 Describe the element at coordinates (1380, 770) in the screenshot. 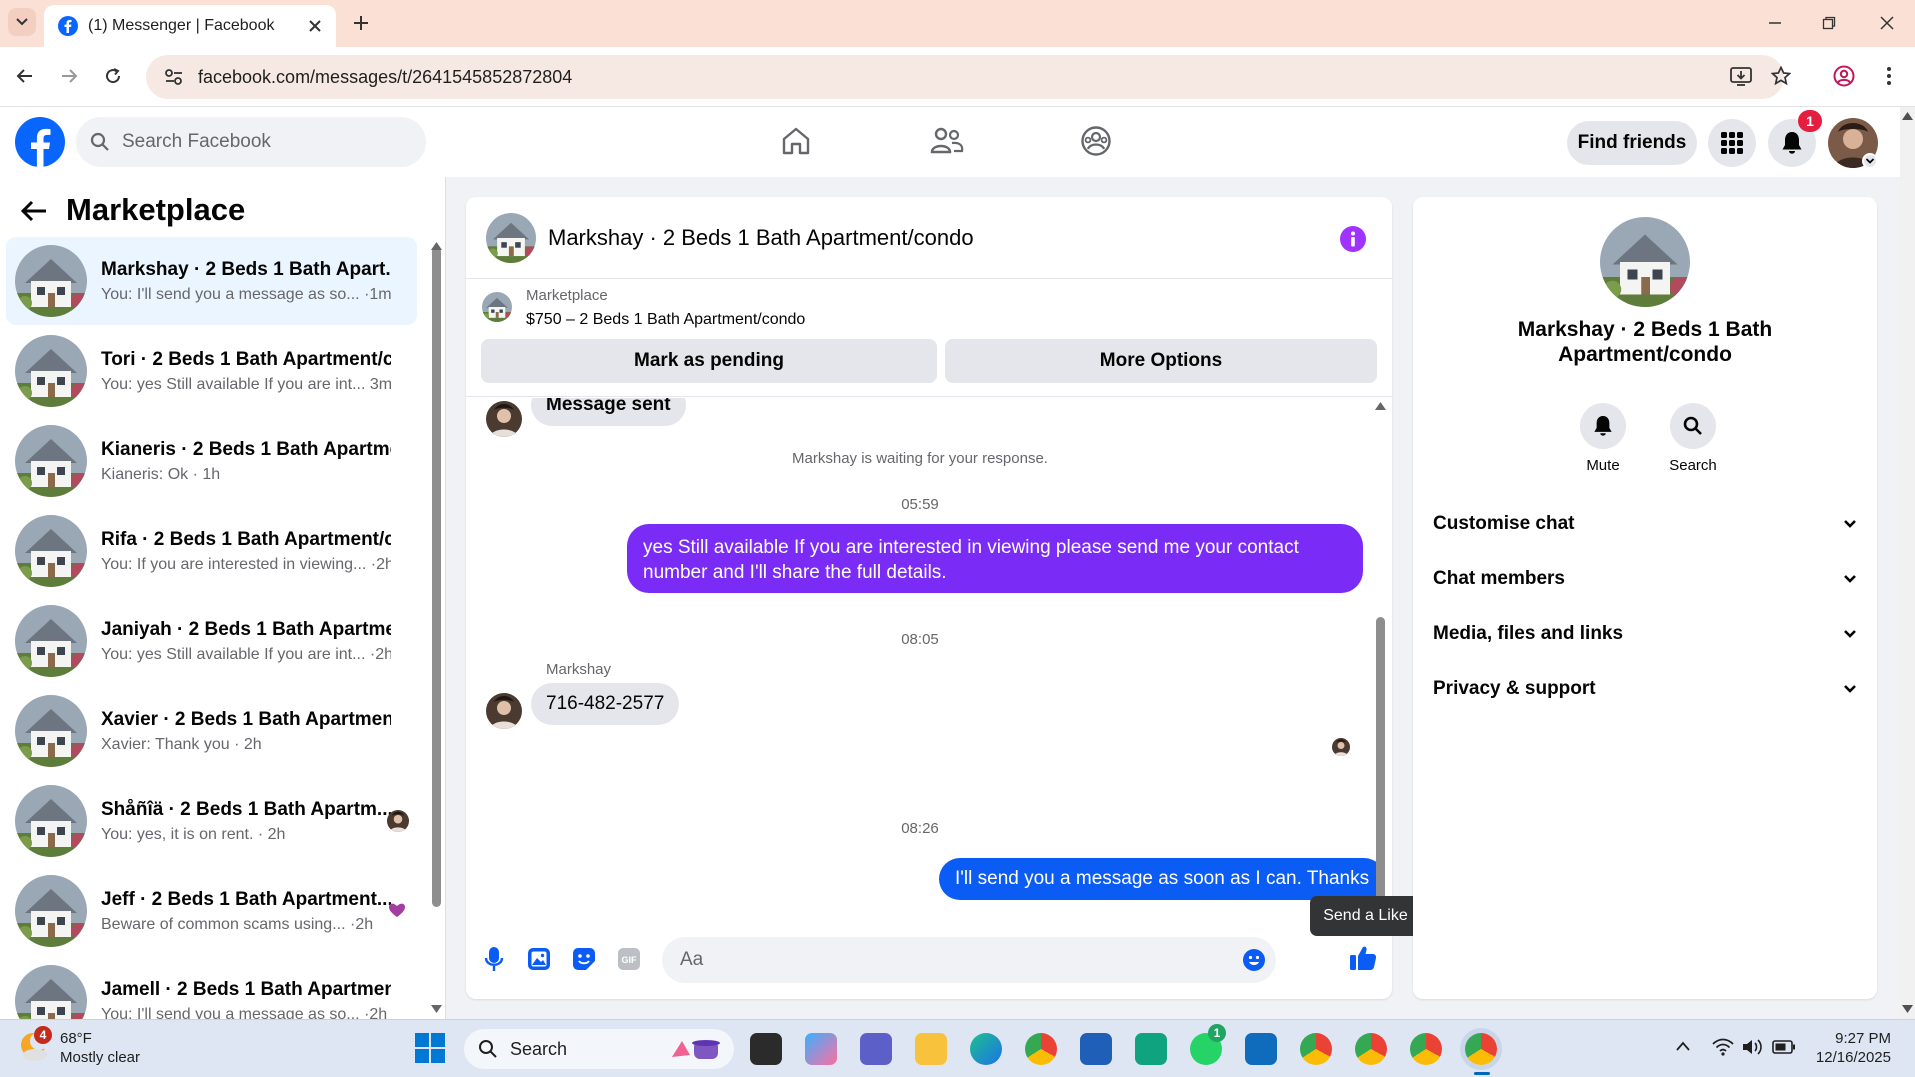

I see `scroll-thumb` at that location.